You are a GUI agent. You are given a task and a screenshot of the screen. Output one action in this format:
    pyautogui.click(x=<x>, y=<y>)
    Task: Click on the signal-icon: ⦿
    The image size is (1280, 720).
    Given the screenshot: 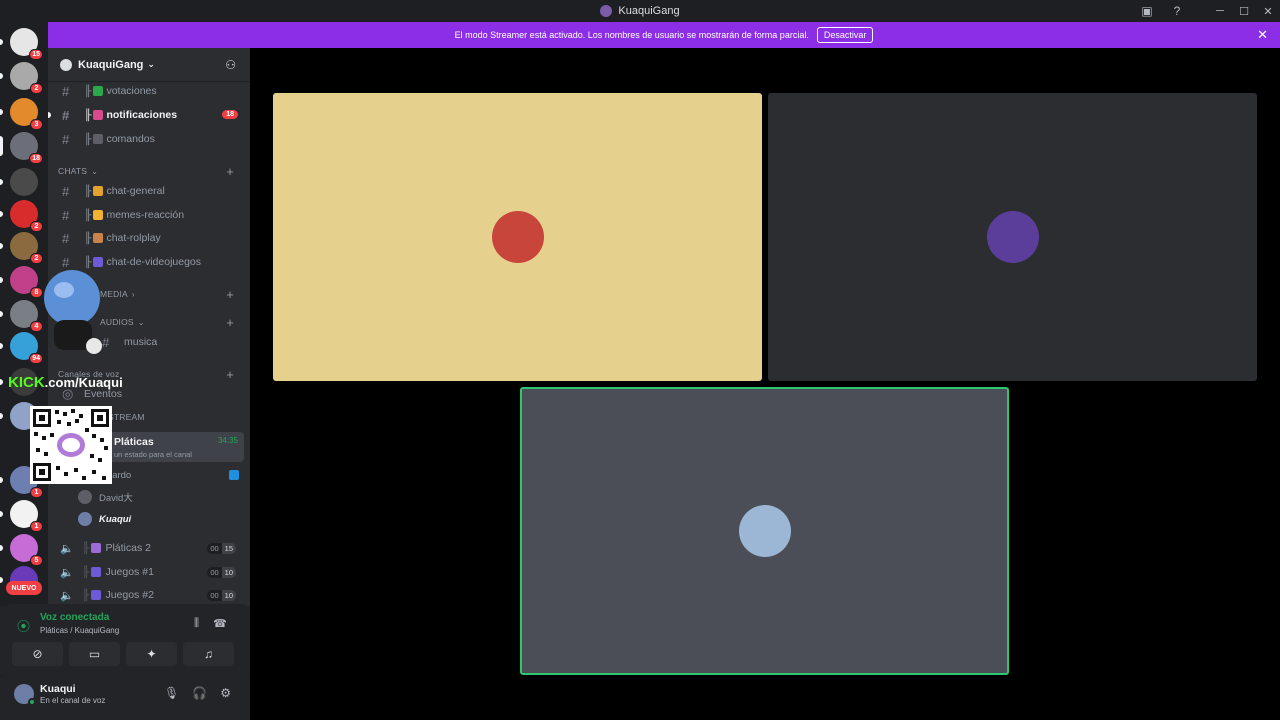 What is the action you would take?
    pyautogui.click(x=23, y=625)
    